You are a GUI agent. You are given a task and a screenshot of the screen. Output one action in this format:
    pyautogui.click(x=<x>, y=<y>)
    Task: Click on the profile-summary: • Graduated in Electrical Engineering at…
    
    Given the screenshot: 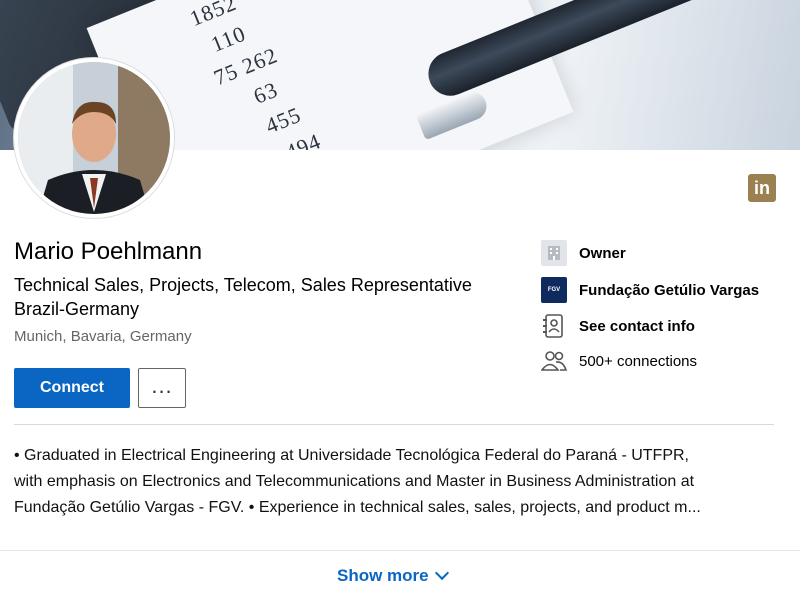 What is the action you would take?
    pyautogui.click(x=397, y=482)
    